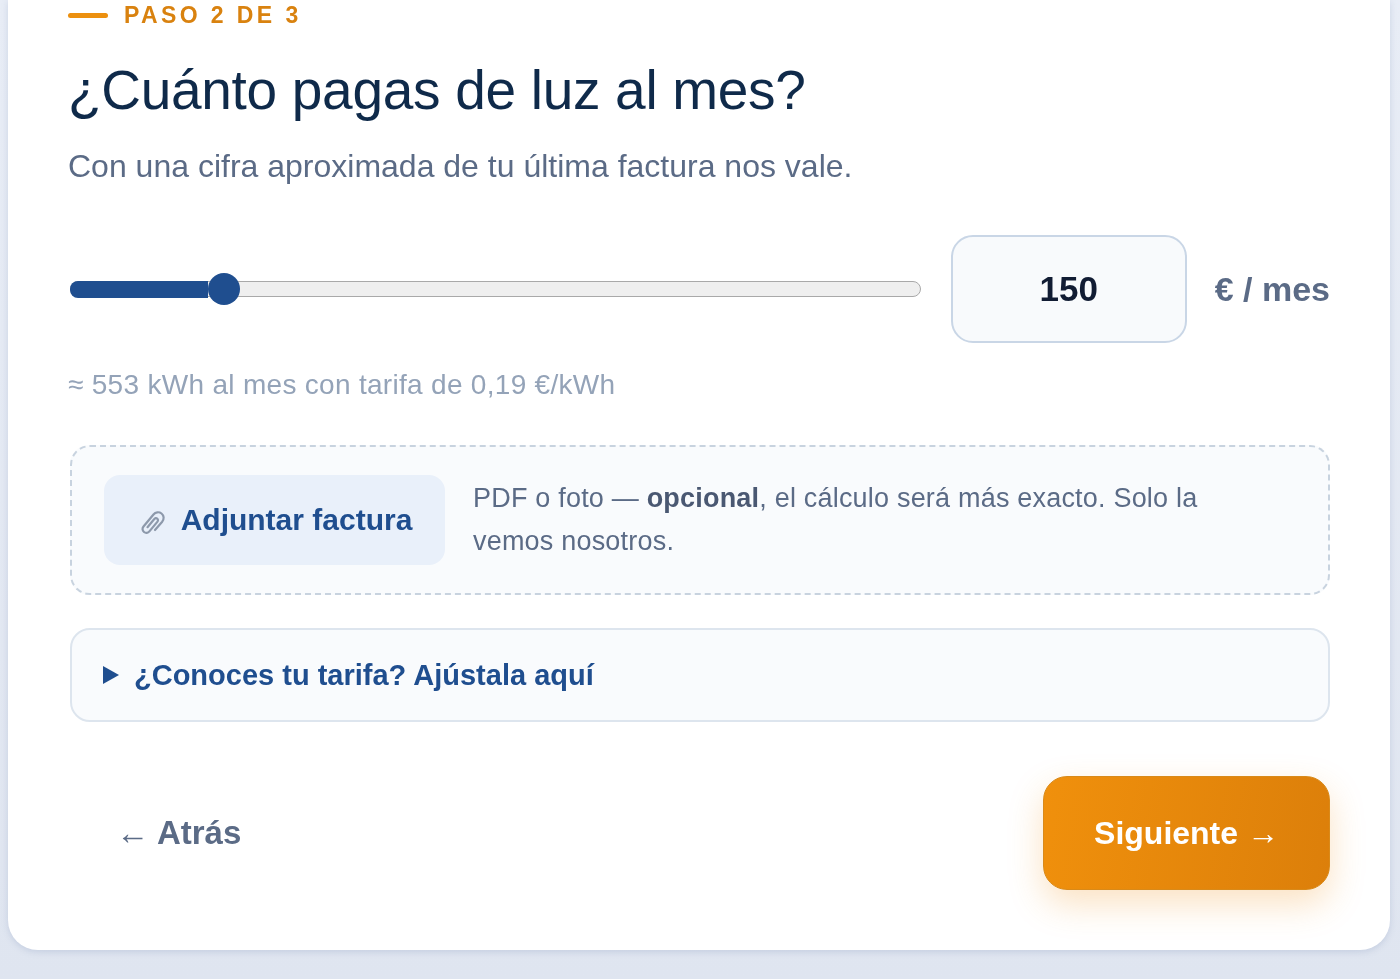 The height and width of the screenshot is (979, 1400). Describe the element at coordinates (1272, 289) in the screenshot. I see `unit-label: € / mes` at that location.